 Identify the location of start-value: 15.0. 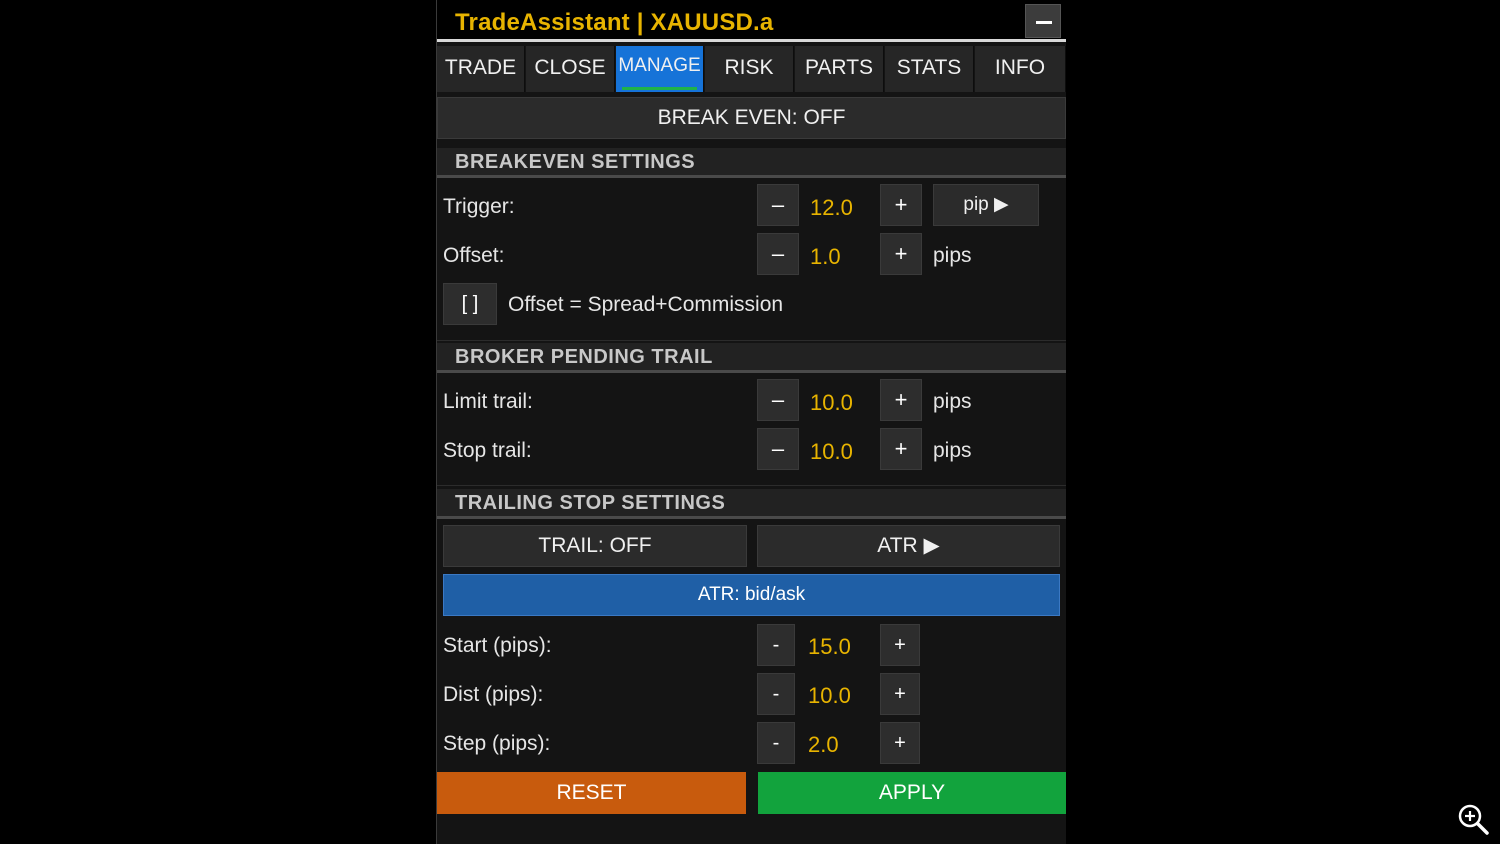
(829, 647).